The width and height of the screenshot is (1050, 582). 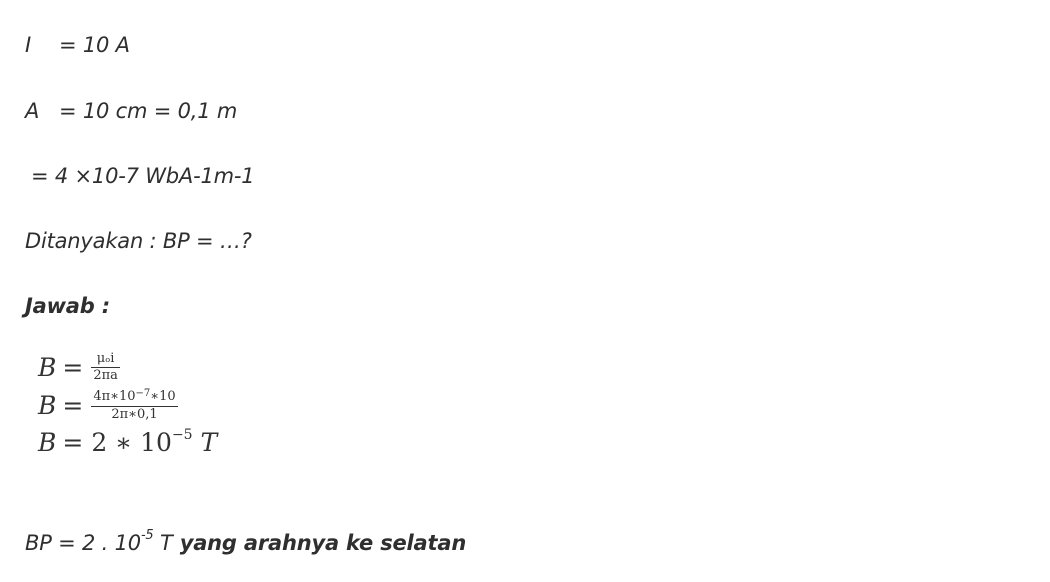 I want to click on formula-line-2: B = 4π∗10−7∗10 2π∗0,1, so click(x=108, y=405).